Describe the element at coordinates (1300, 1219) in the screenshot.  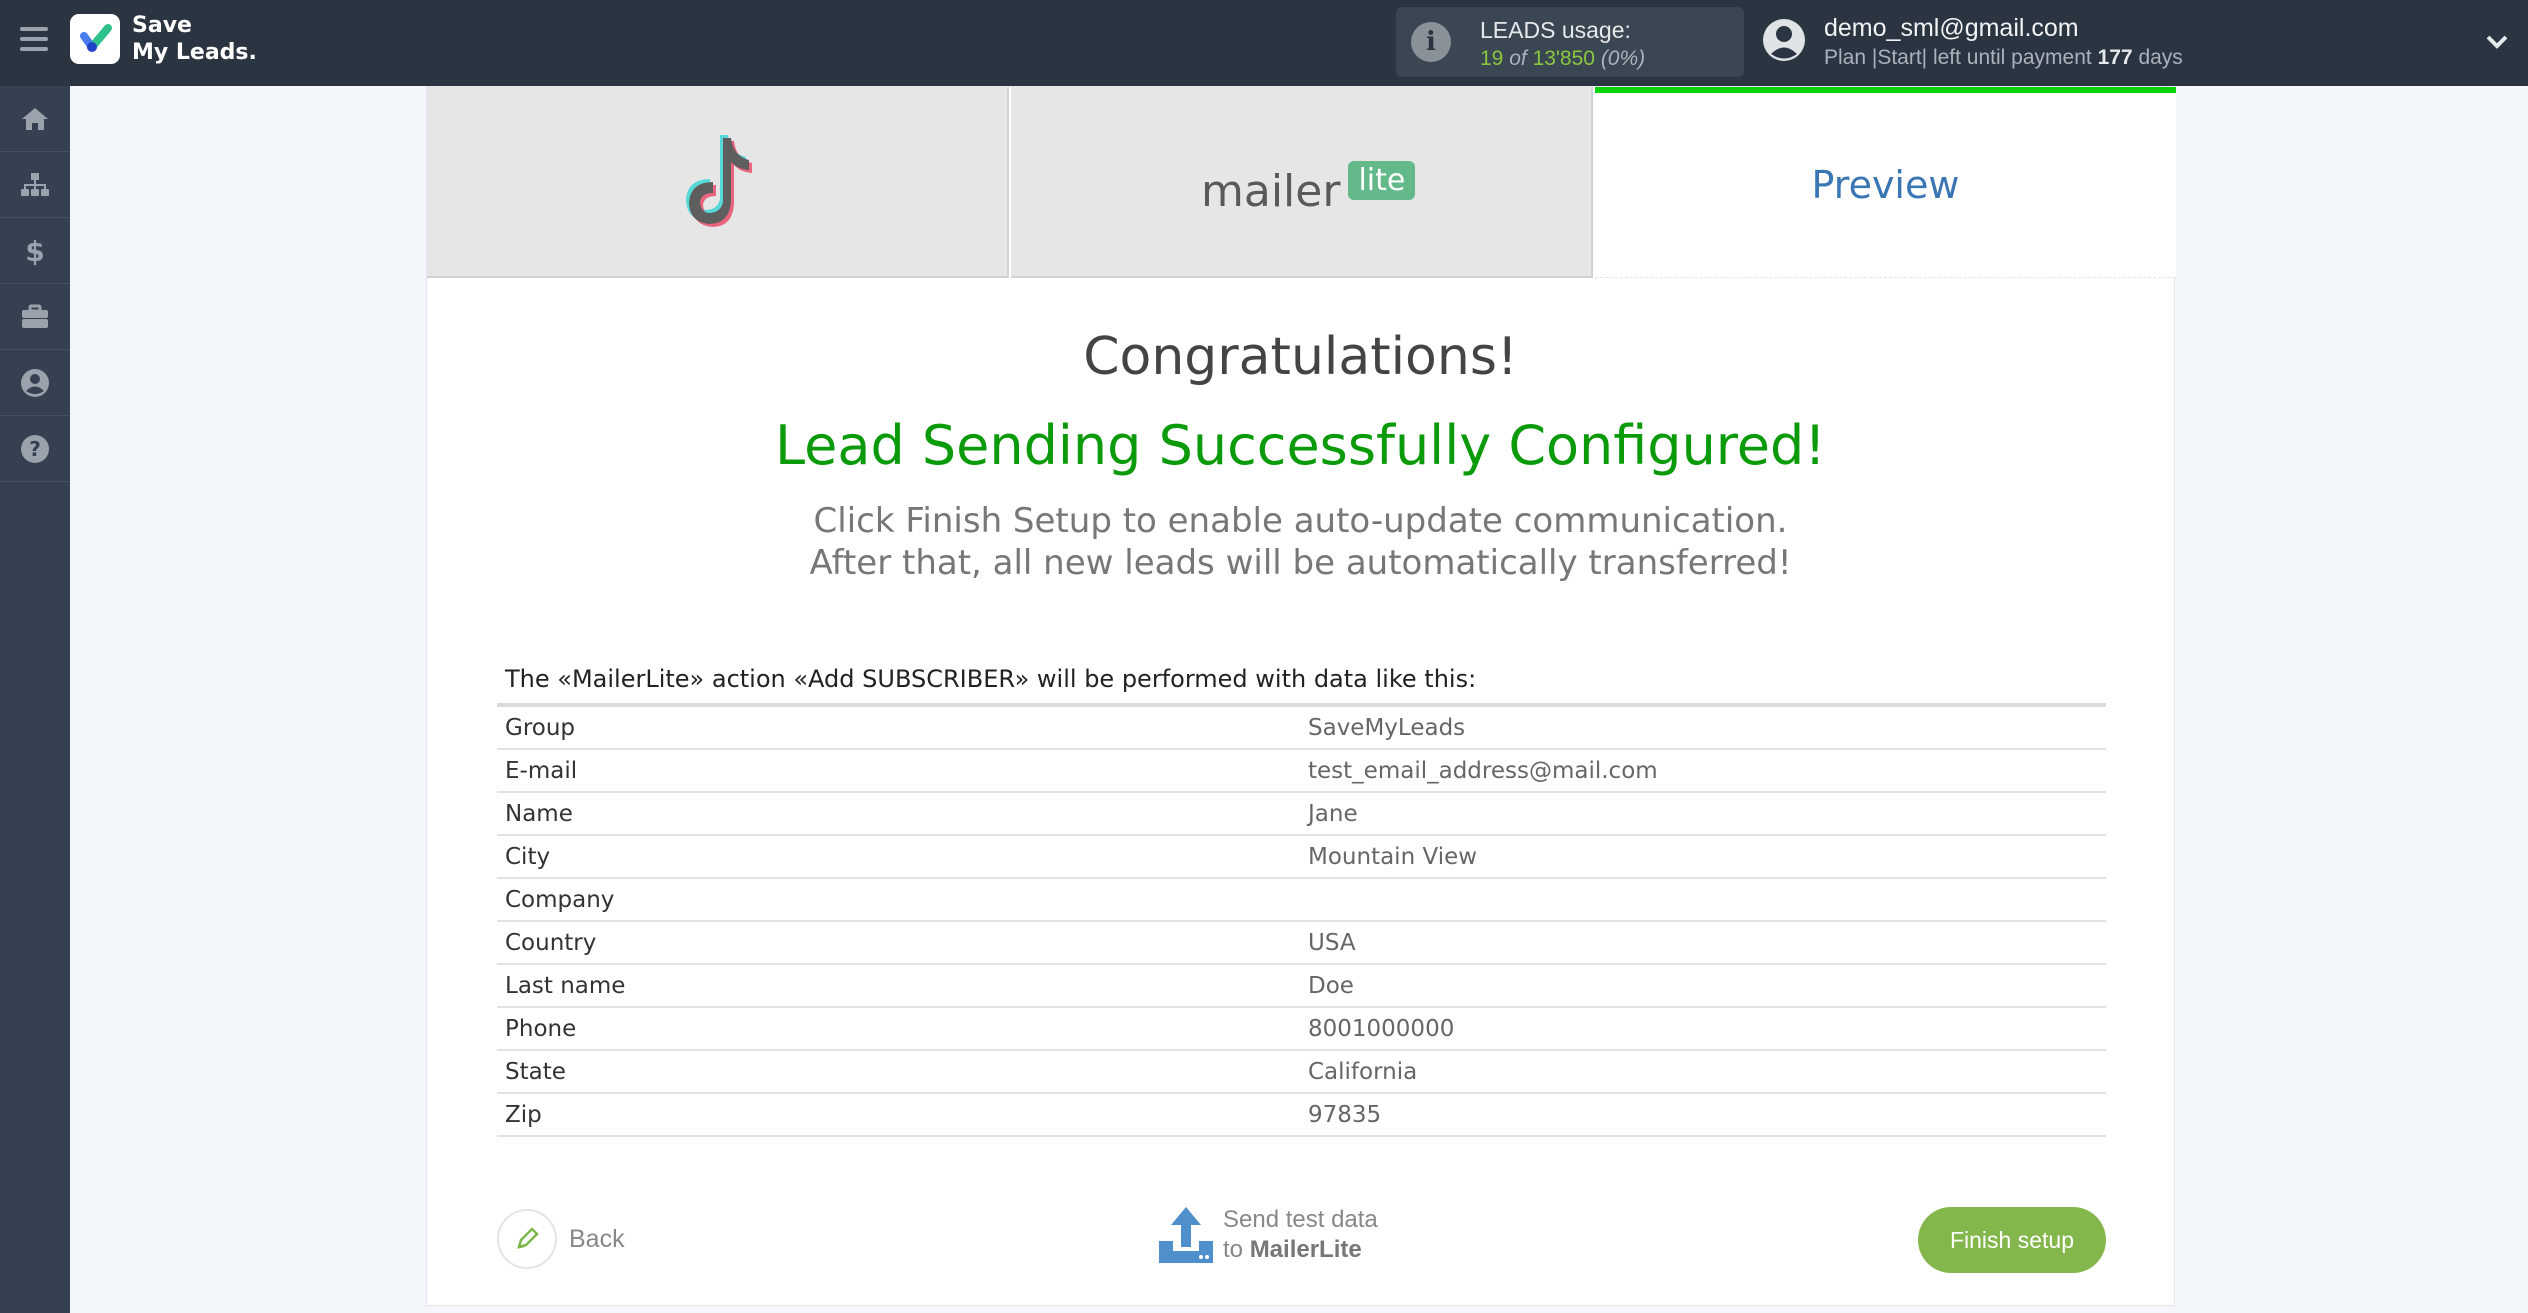
I see `send-test-line1: Send test data` at that location.